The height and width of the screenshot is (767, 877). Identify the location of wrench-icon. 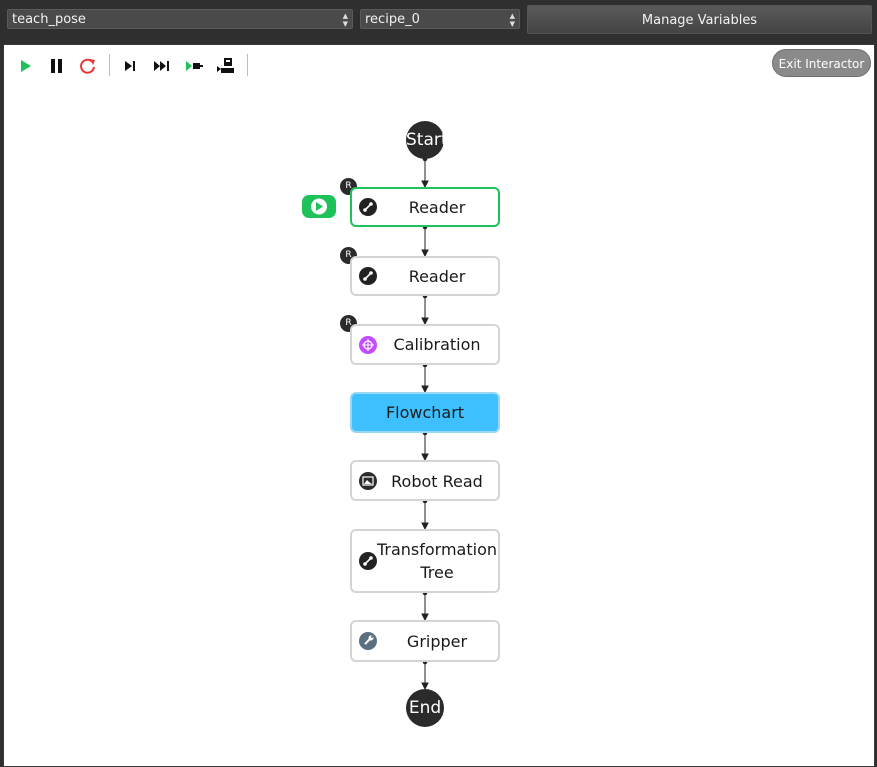
(368, 641).